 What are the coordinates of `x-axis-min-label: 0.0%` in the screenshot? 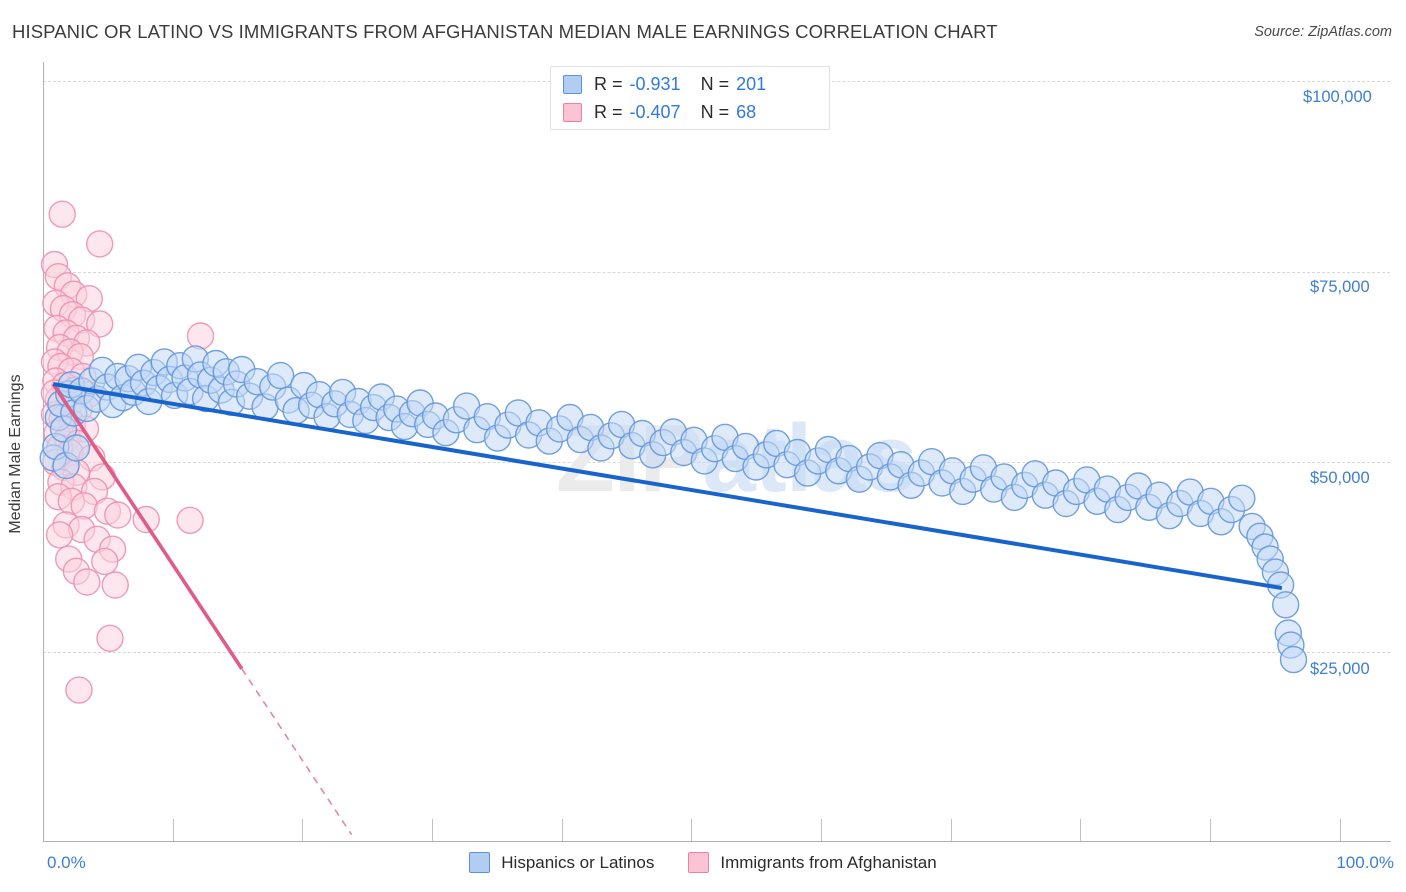 It's located at (66, 862).